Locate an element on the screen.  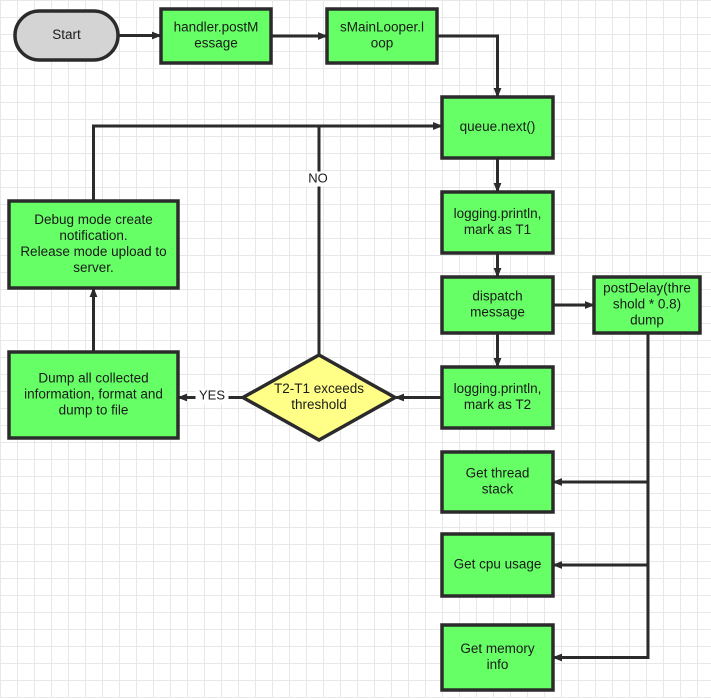
node-post_message: handler.postMessage is located at coordinates (216, 36).